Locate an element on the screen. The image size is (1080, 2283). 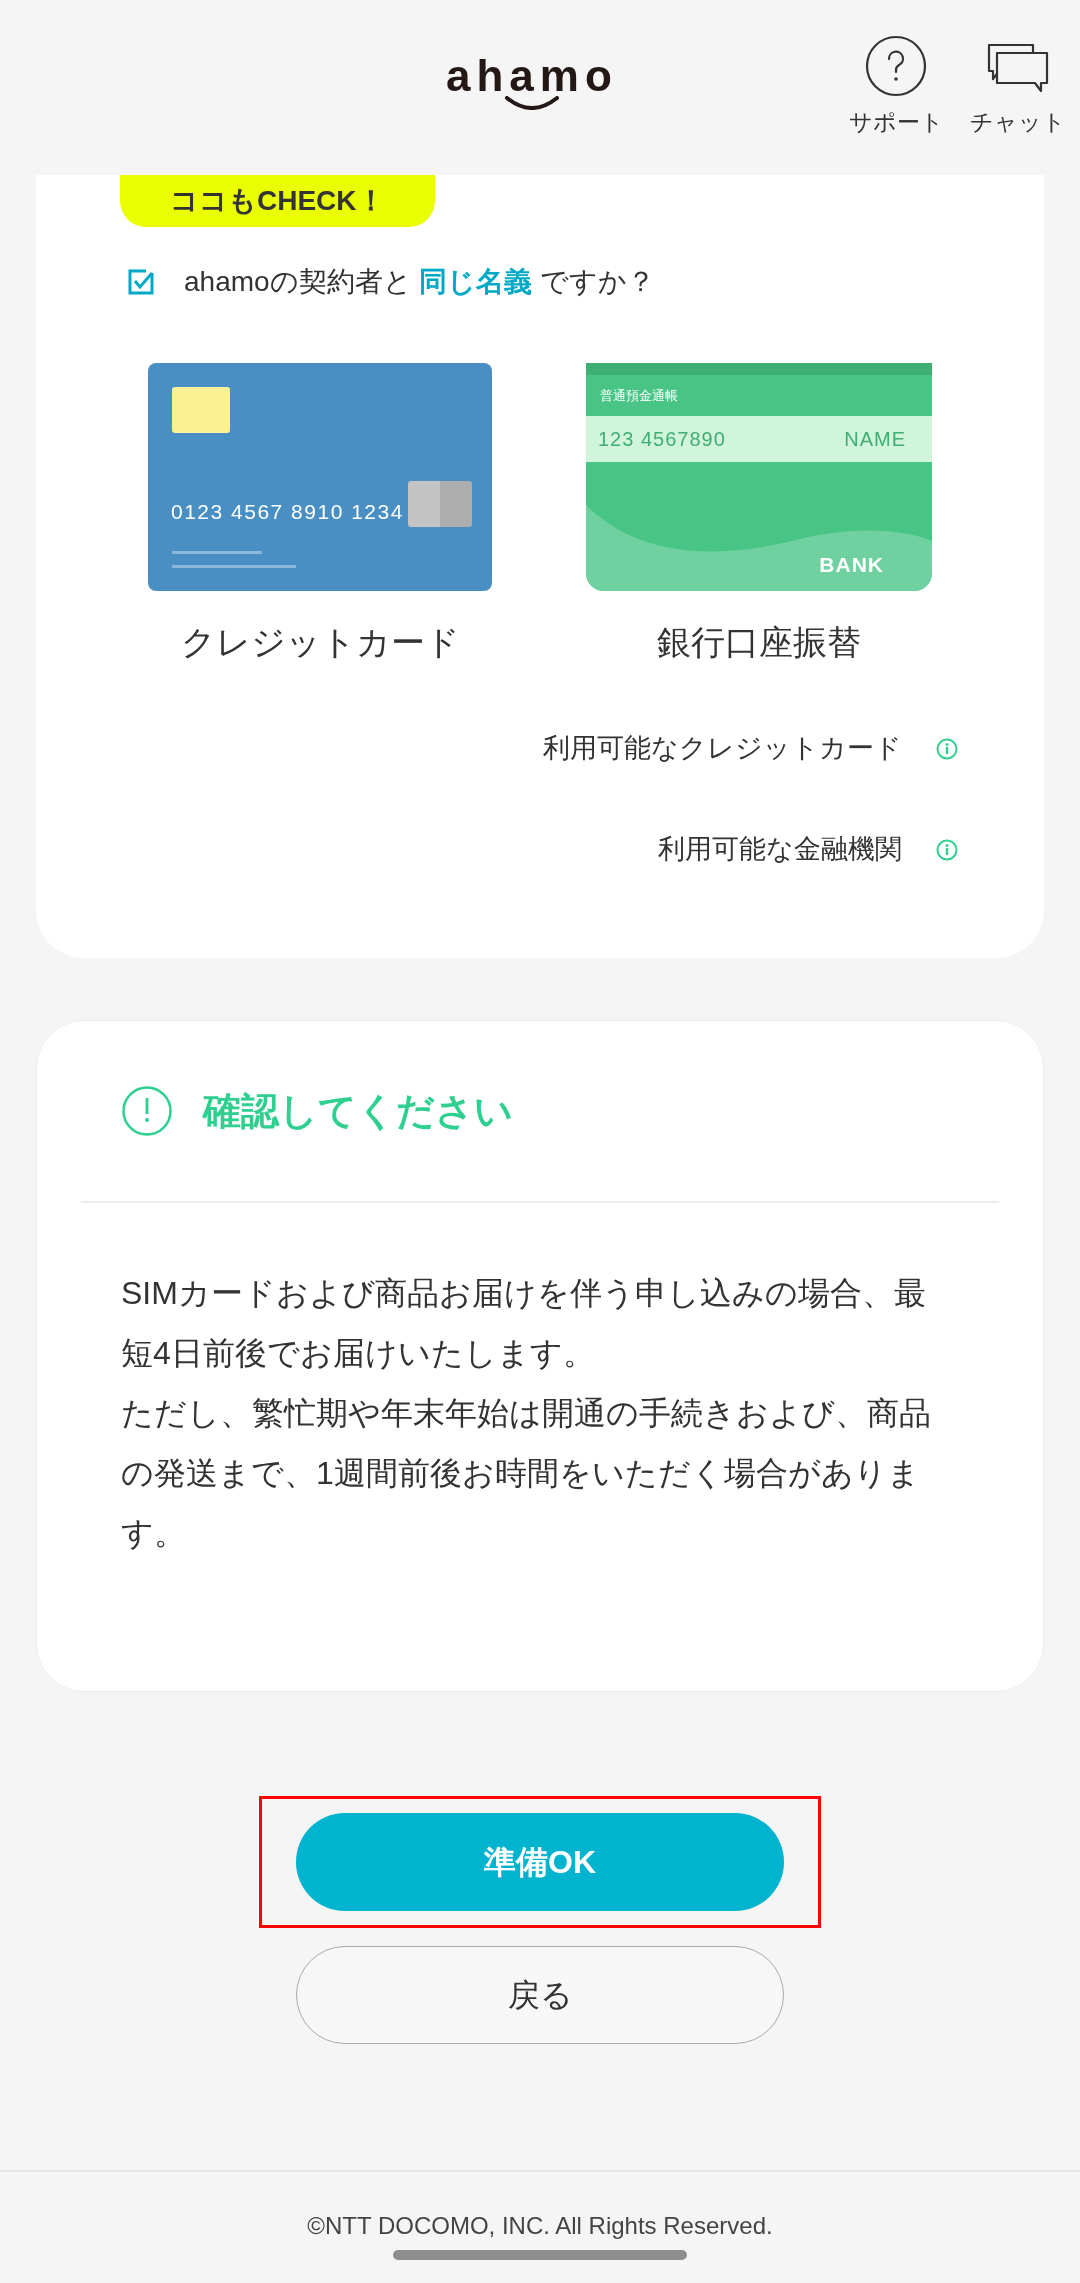
bankbook-title: 普通預金通帳 is located at coordinates (639, 395).